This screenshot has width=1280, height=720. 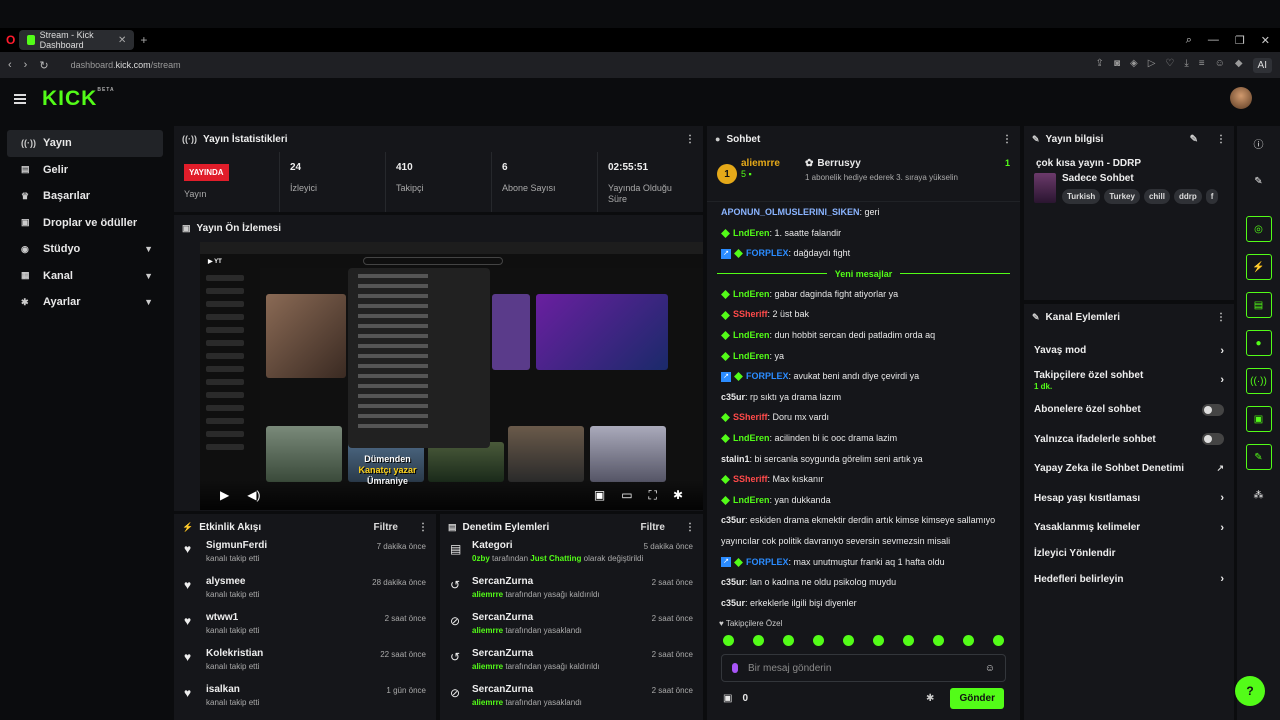 I want to click on send-button: Gönder, so click(x=977, y=698).